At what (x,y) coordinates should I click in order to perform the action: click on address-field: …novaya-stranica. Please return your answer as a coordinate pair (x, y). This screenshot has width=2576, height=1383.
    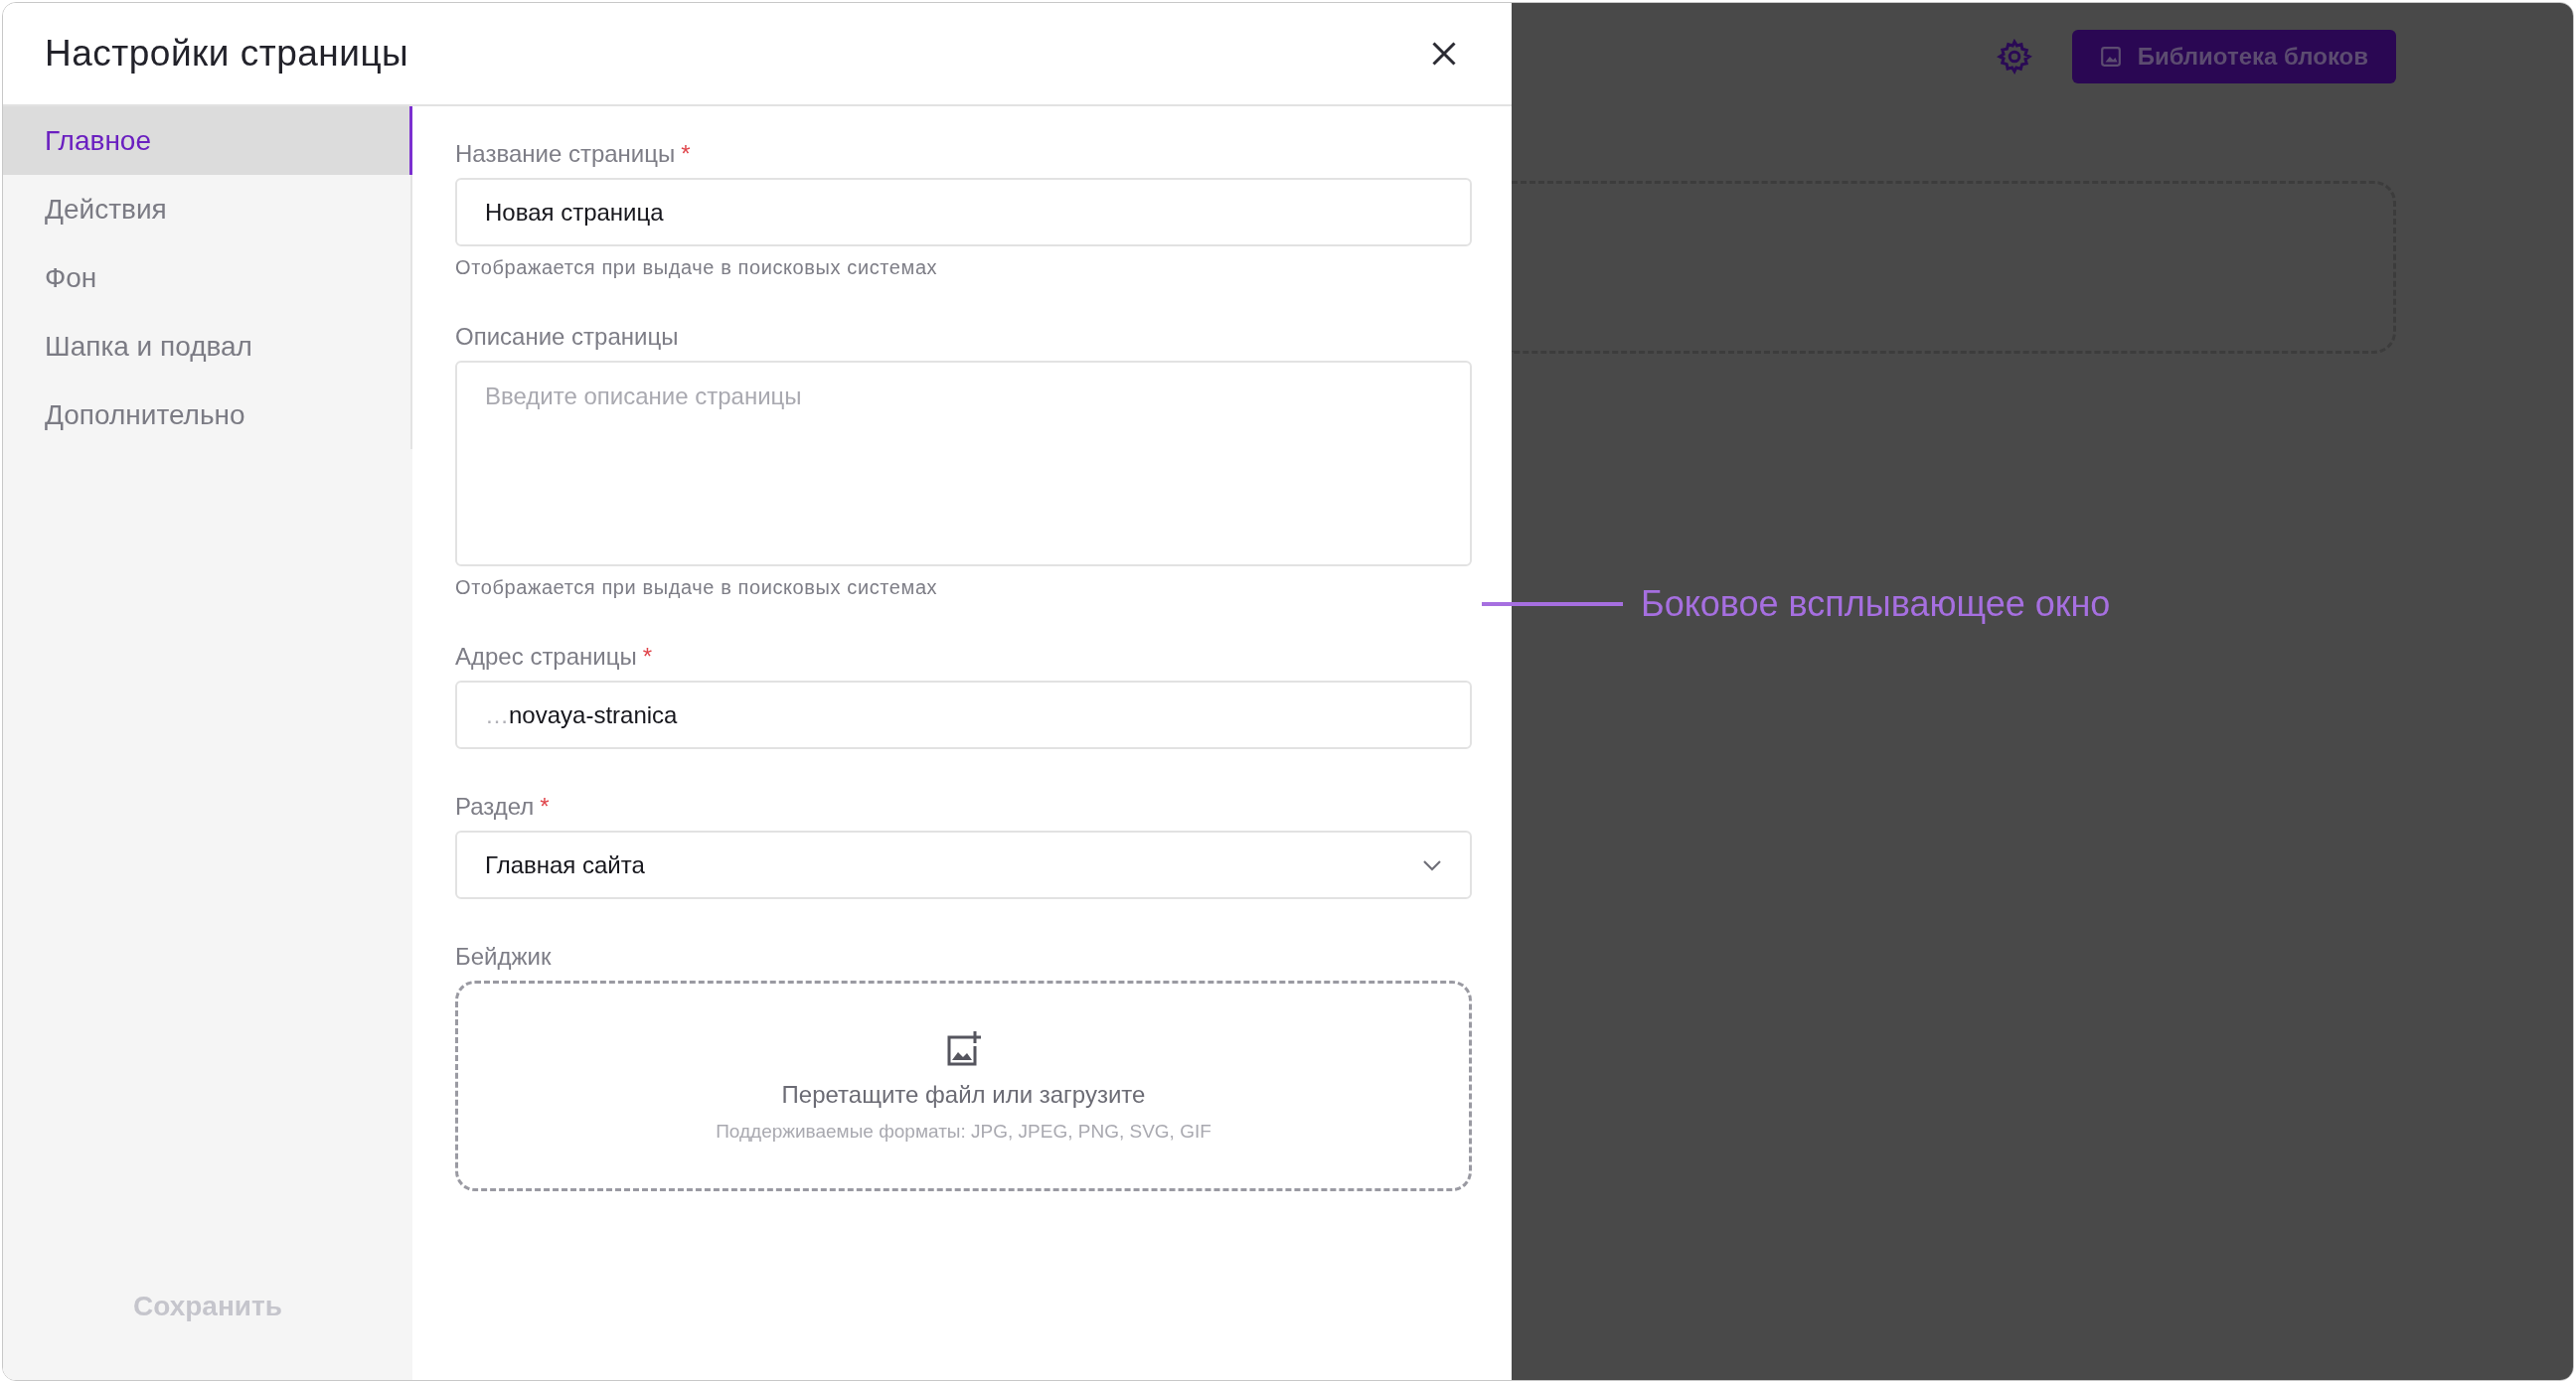
    Looking at the image, I should click on (963, 715).